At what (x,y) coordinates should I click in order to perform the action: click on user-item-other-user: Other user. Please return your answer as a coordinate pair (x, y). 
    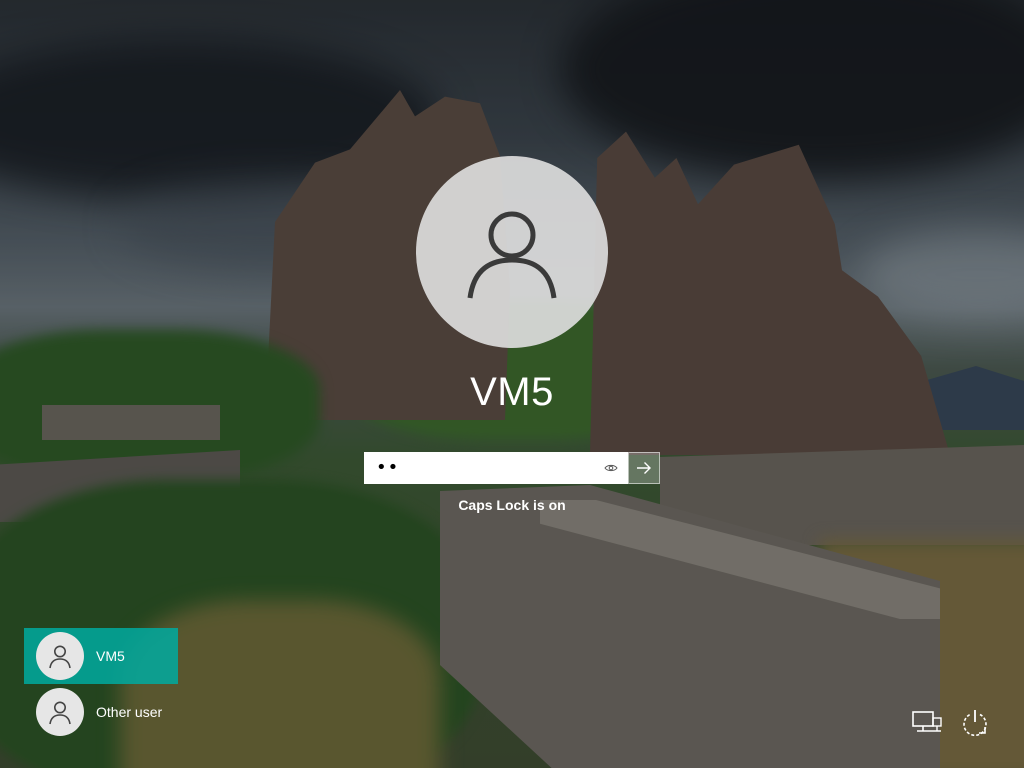
    Looking at the image, I should click on (101, 712).